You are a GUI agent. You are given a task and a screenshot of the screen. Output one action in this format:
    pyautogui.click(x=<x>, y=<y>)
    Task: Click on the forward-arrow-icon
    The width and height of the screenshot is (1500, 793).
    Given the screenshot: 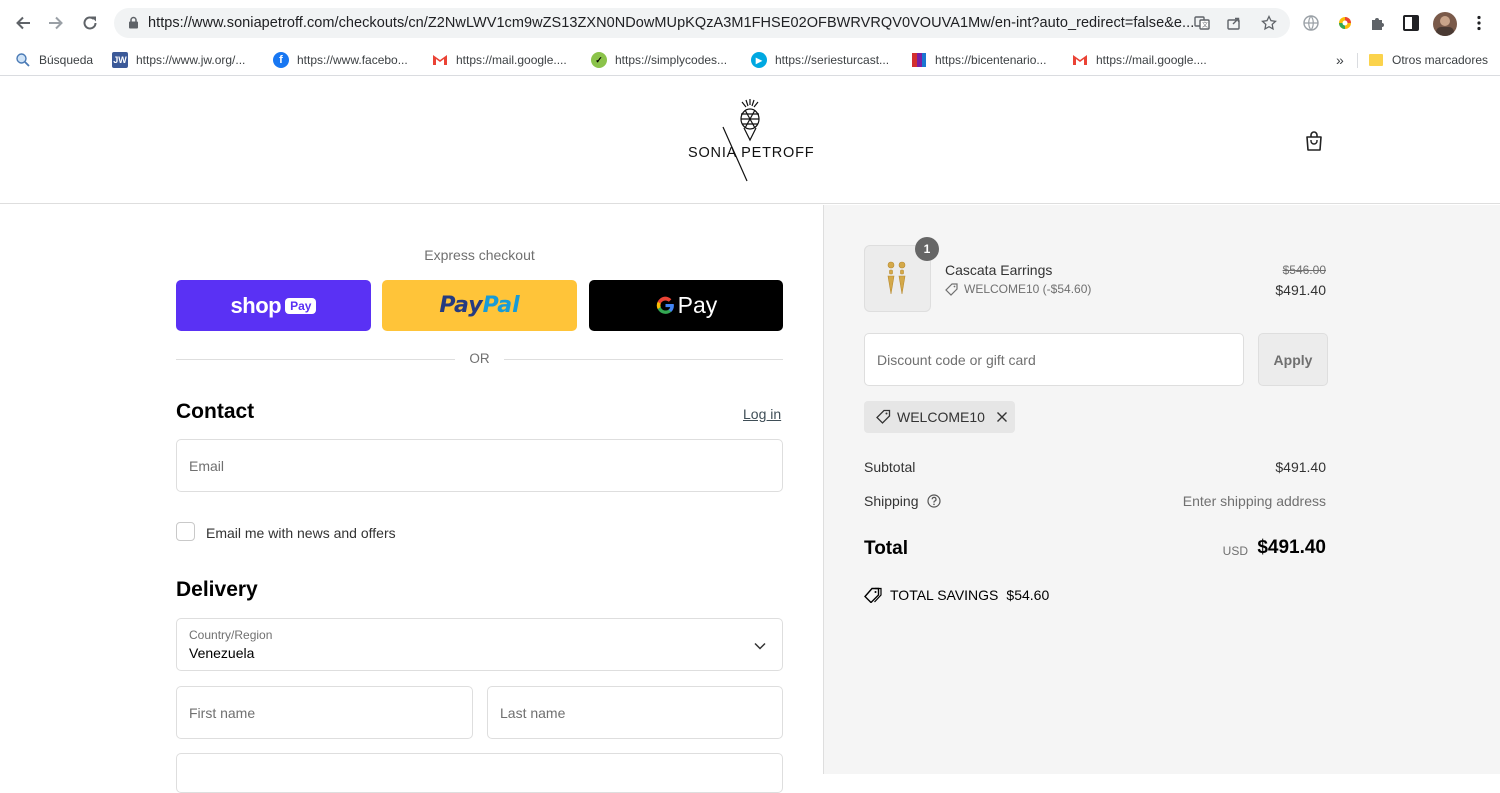 What is the action you would take?
    pyautogui.click(x=56, y=23)
    